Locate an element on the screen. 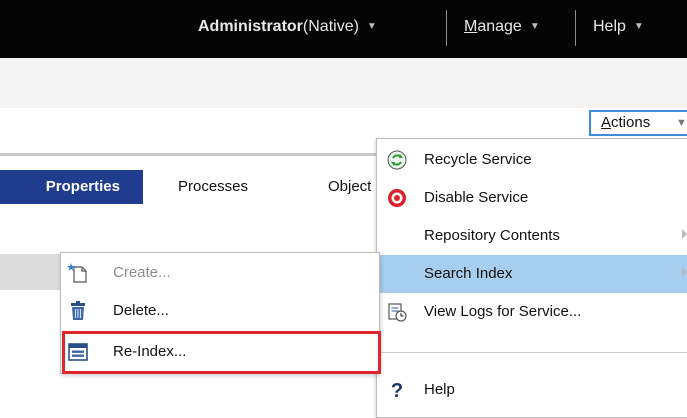  menu-item-label: Help is located at coordinates (439, 389).